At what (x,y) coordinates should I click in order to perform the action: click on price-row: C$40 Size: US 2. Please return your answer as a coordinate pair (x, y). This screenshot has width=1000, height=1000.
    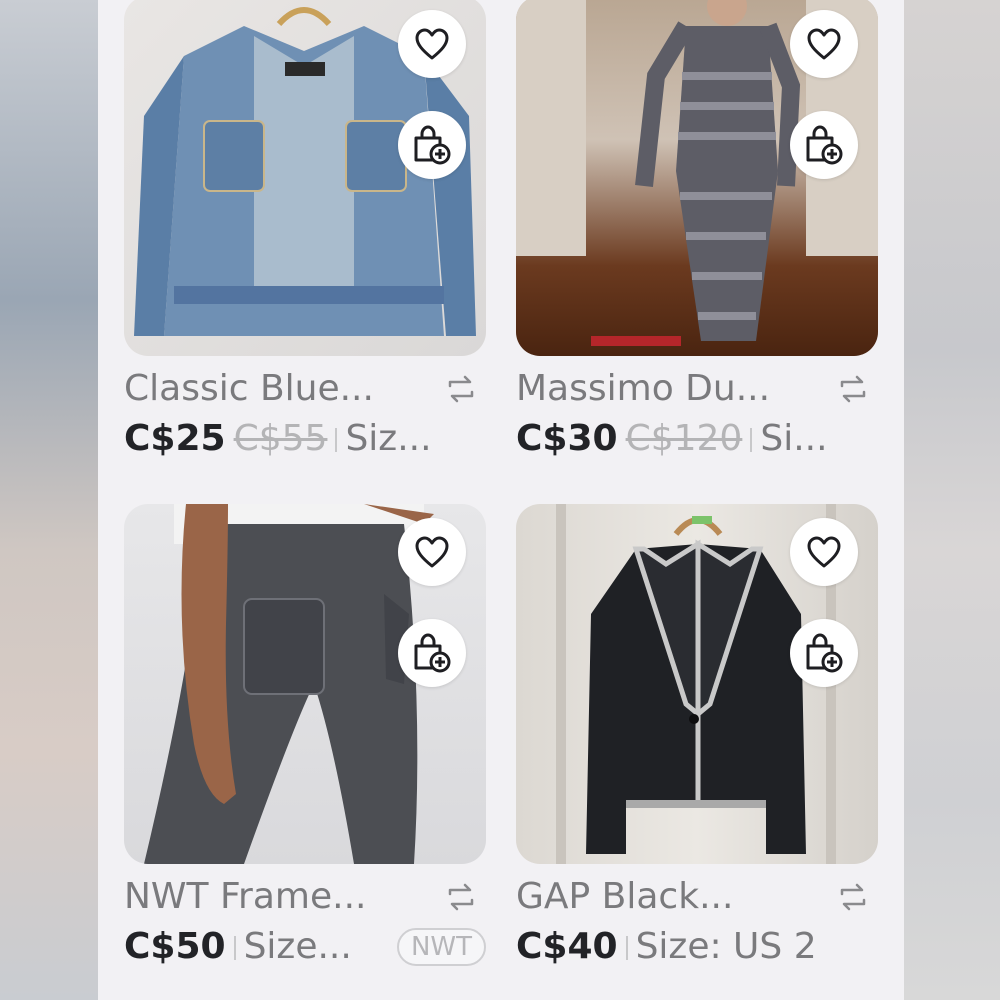
    Looking at the image, I should click on (697, 948).